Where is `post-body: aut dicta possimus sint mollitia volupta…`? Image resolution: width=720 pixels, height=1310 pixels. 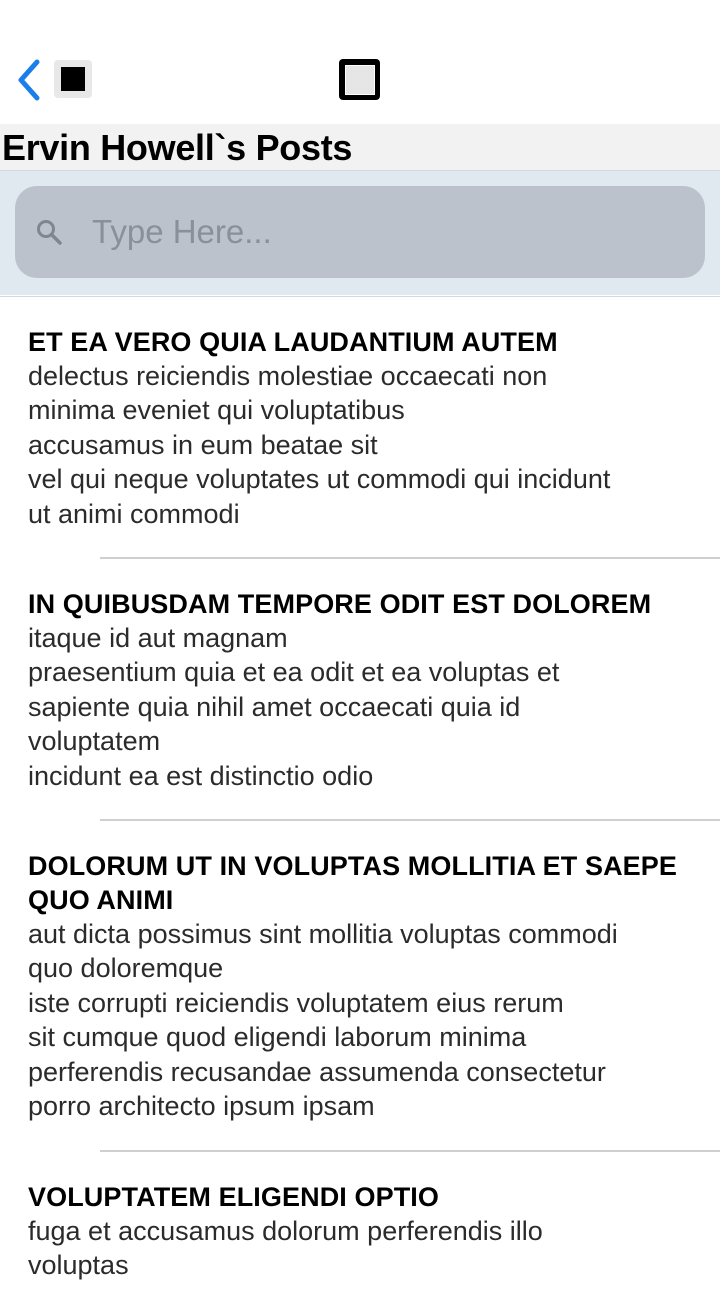
post-body: aut dicta possimus sint mollitia volupta… is located at coordinates (364, 1020).